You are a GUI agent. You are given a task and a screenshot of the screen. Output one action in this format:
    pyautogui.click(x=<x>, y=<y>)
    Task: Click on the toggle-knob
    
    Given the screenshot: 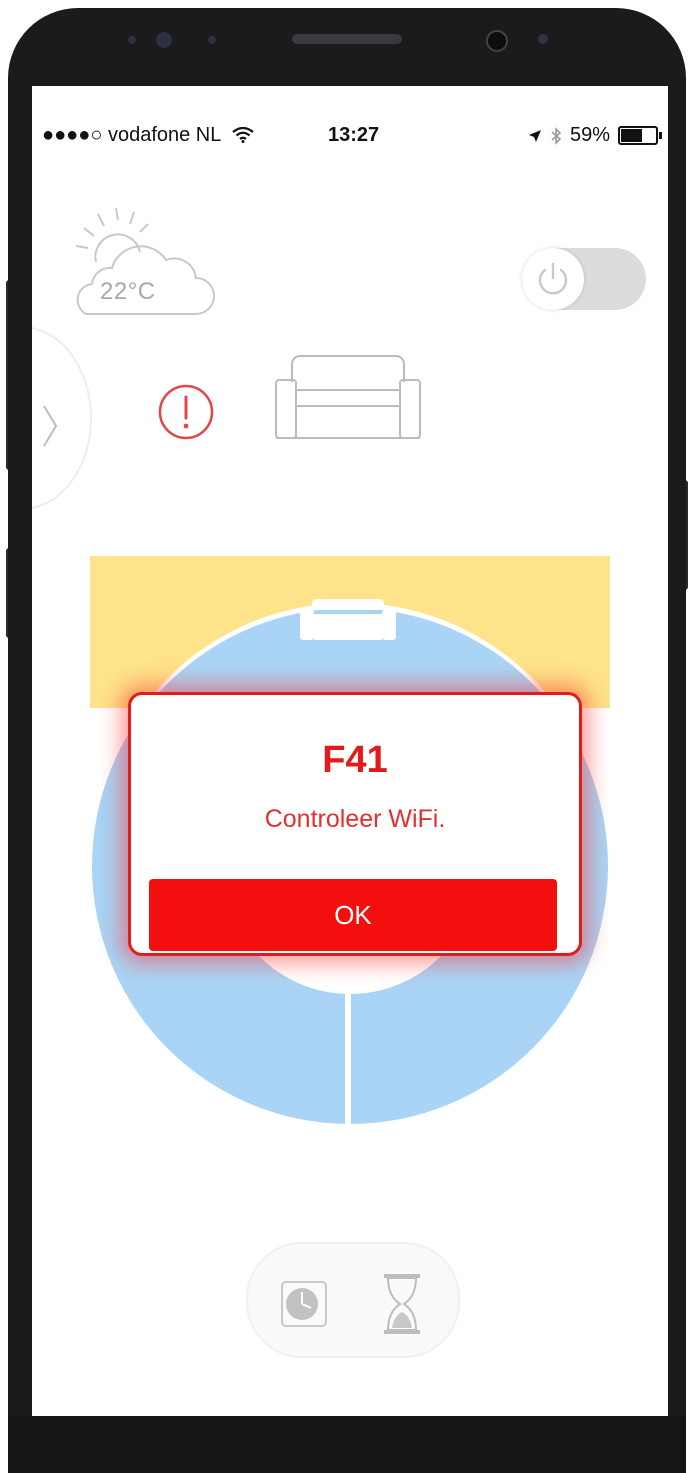 What is the action you would take?
    pyautogui.click(x=553, y=279)
    